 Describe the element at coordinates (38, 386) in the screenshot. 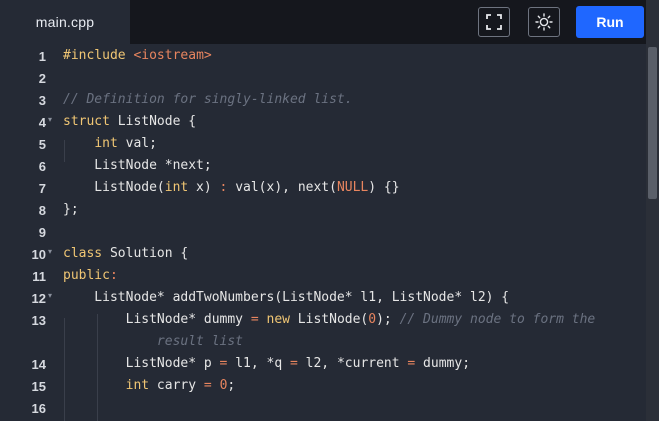

I see `line-number: 15` at that location.